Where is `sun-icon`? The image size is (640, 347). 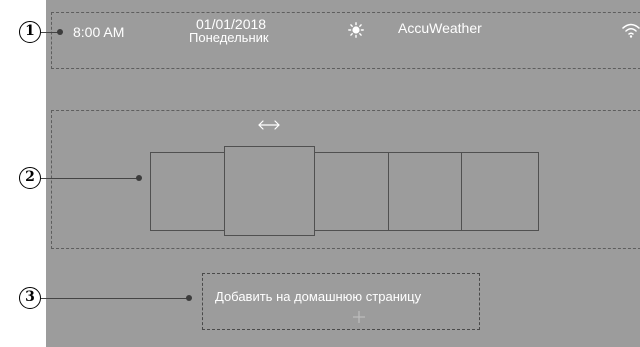
sun-icon is located at coordinates (356, 30).